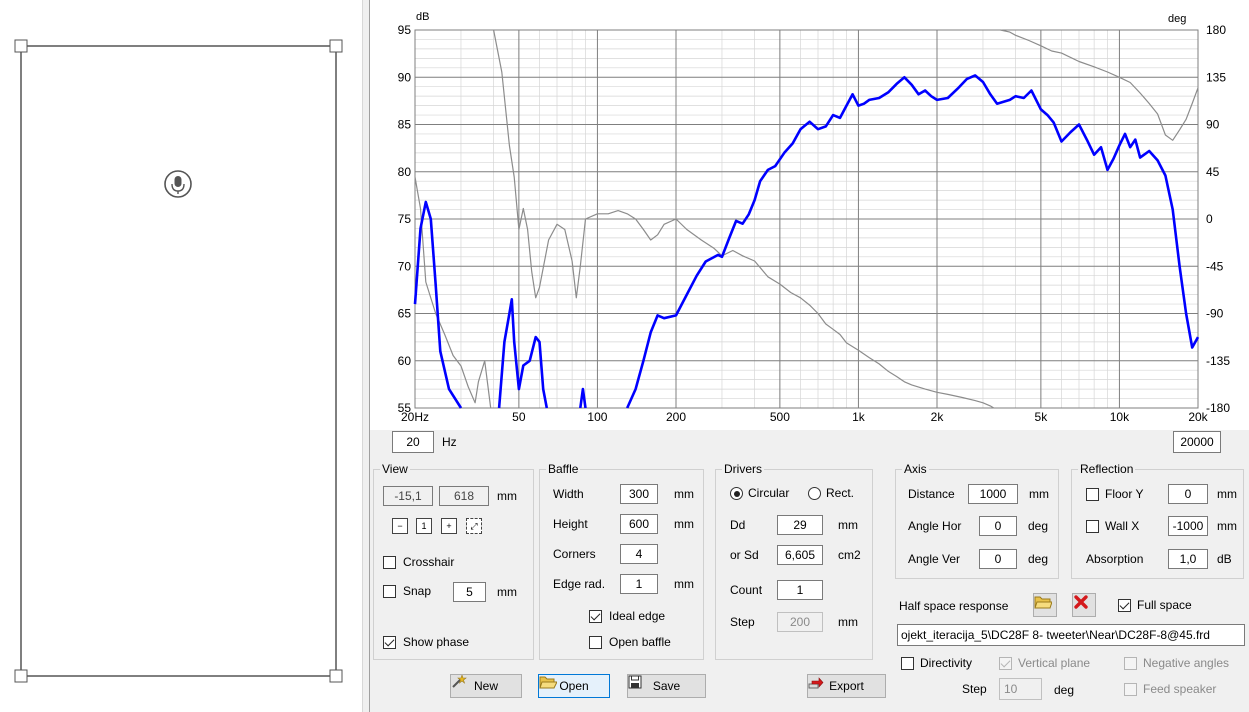 The width and height of the screenshot is (1249, 712). I want to click on snap-checkbox, so click(389, 591).